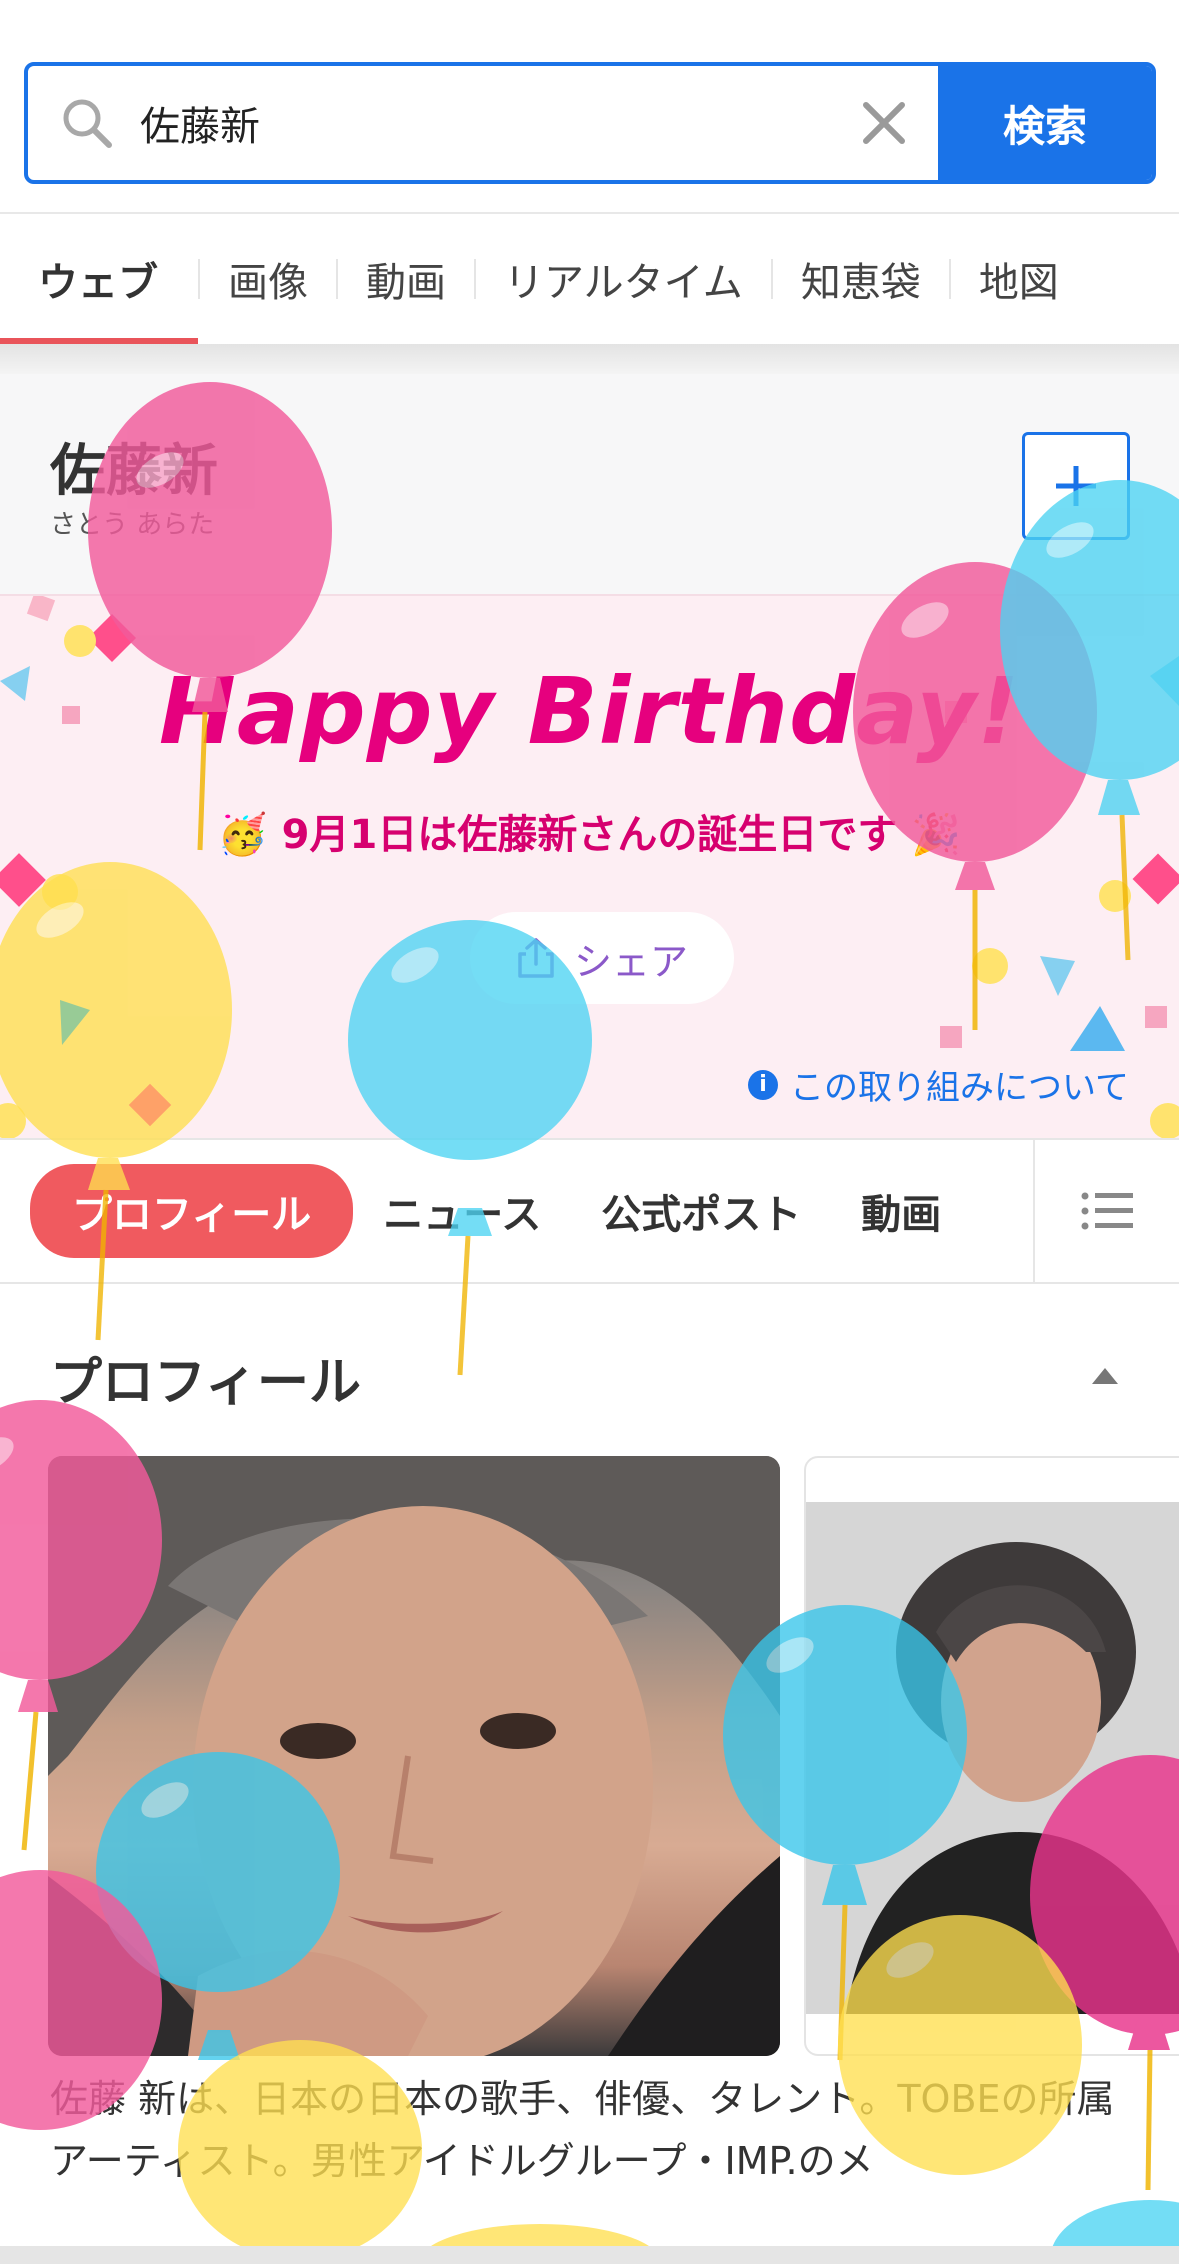 The image size is (1179, 2264). I want to click on entity-header: 佐藤新 さとう あらた, so click(589, 484).